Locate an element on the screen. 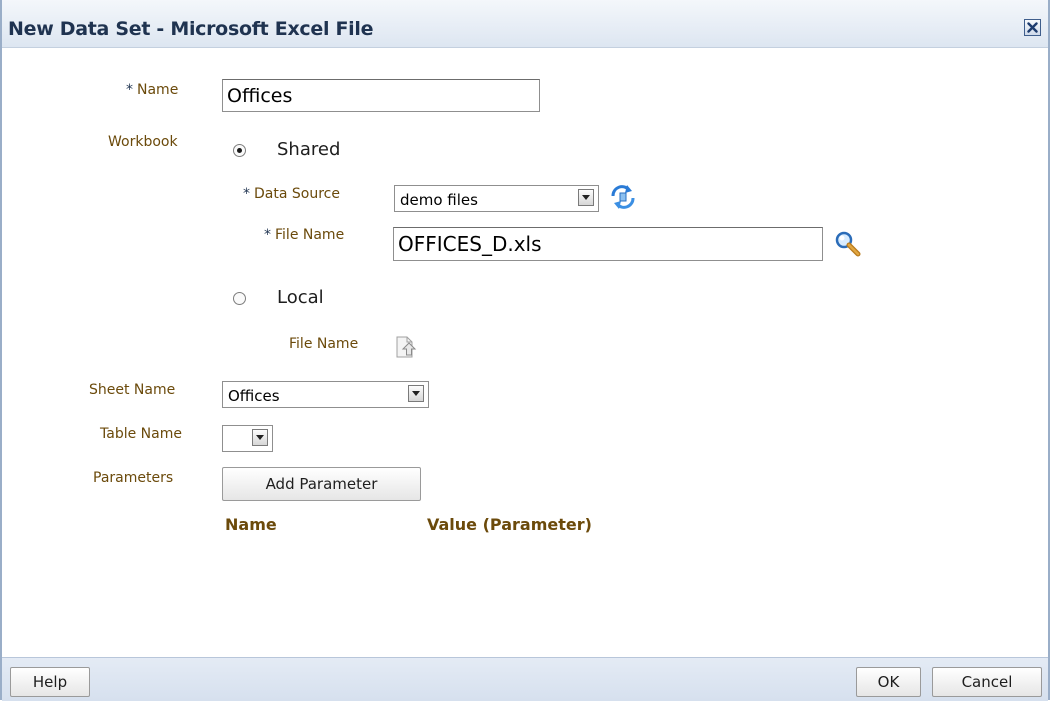  data-source-label: * Data Source is located at coordinates (291, 194).